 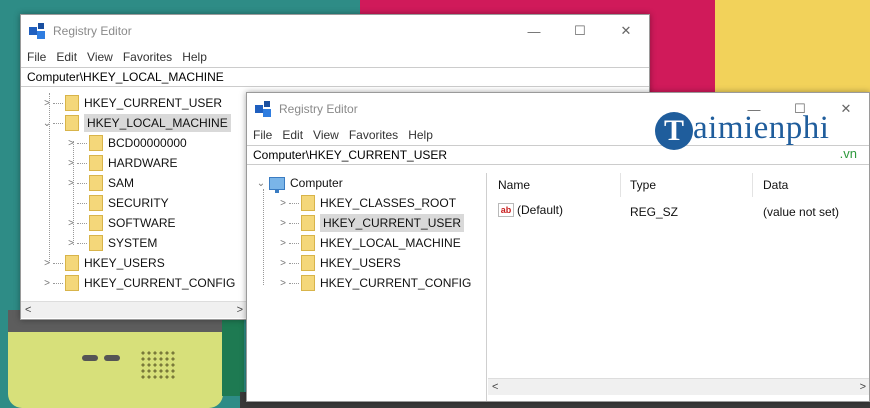 I want to click on tree-item-hkey-local-machine: > HKEY_LOCAL_MACHINE, so click(x=366, y=243).